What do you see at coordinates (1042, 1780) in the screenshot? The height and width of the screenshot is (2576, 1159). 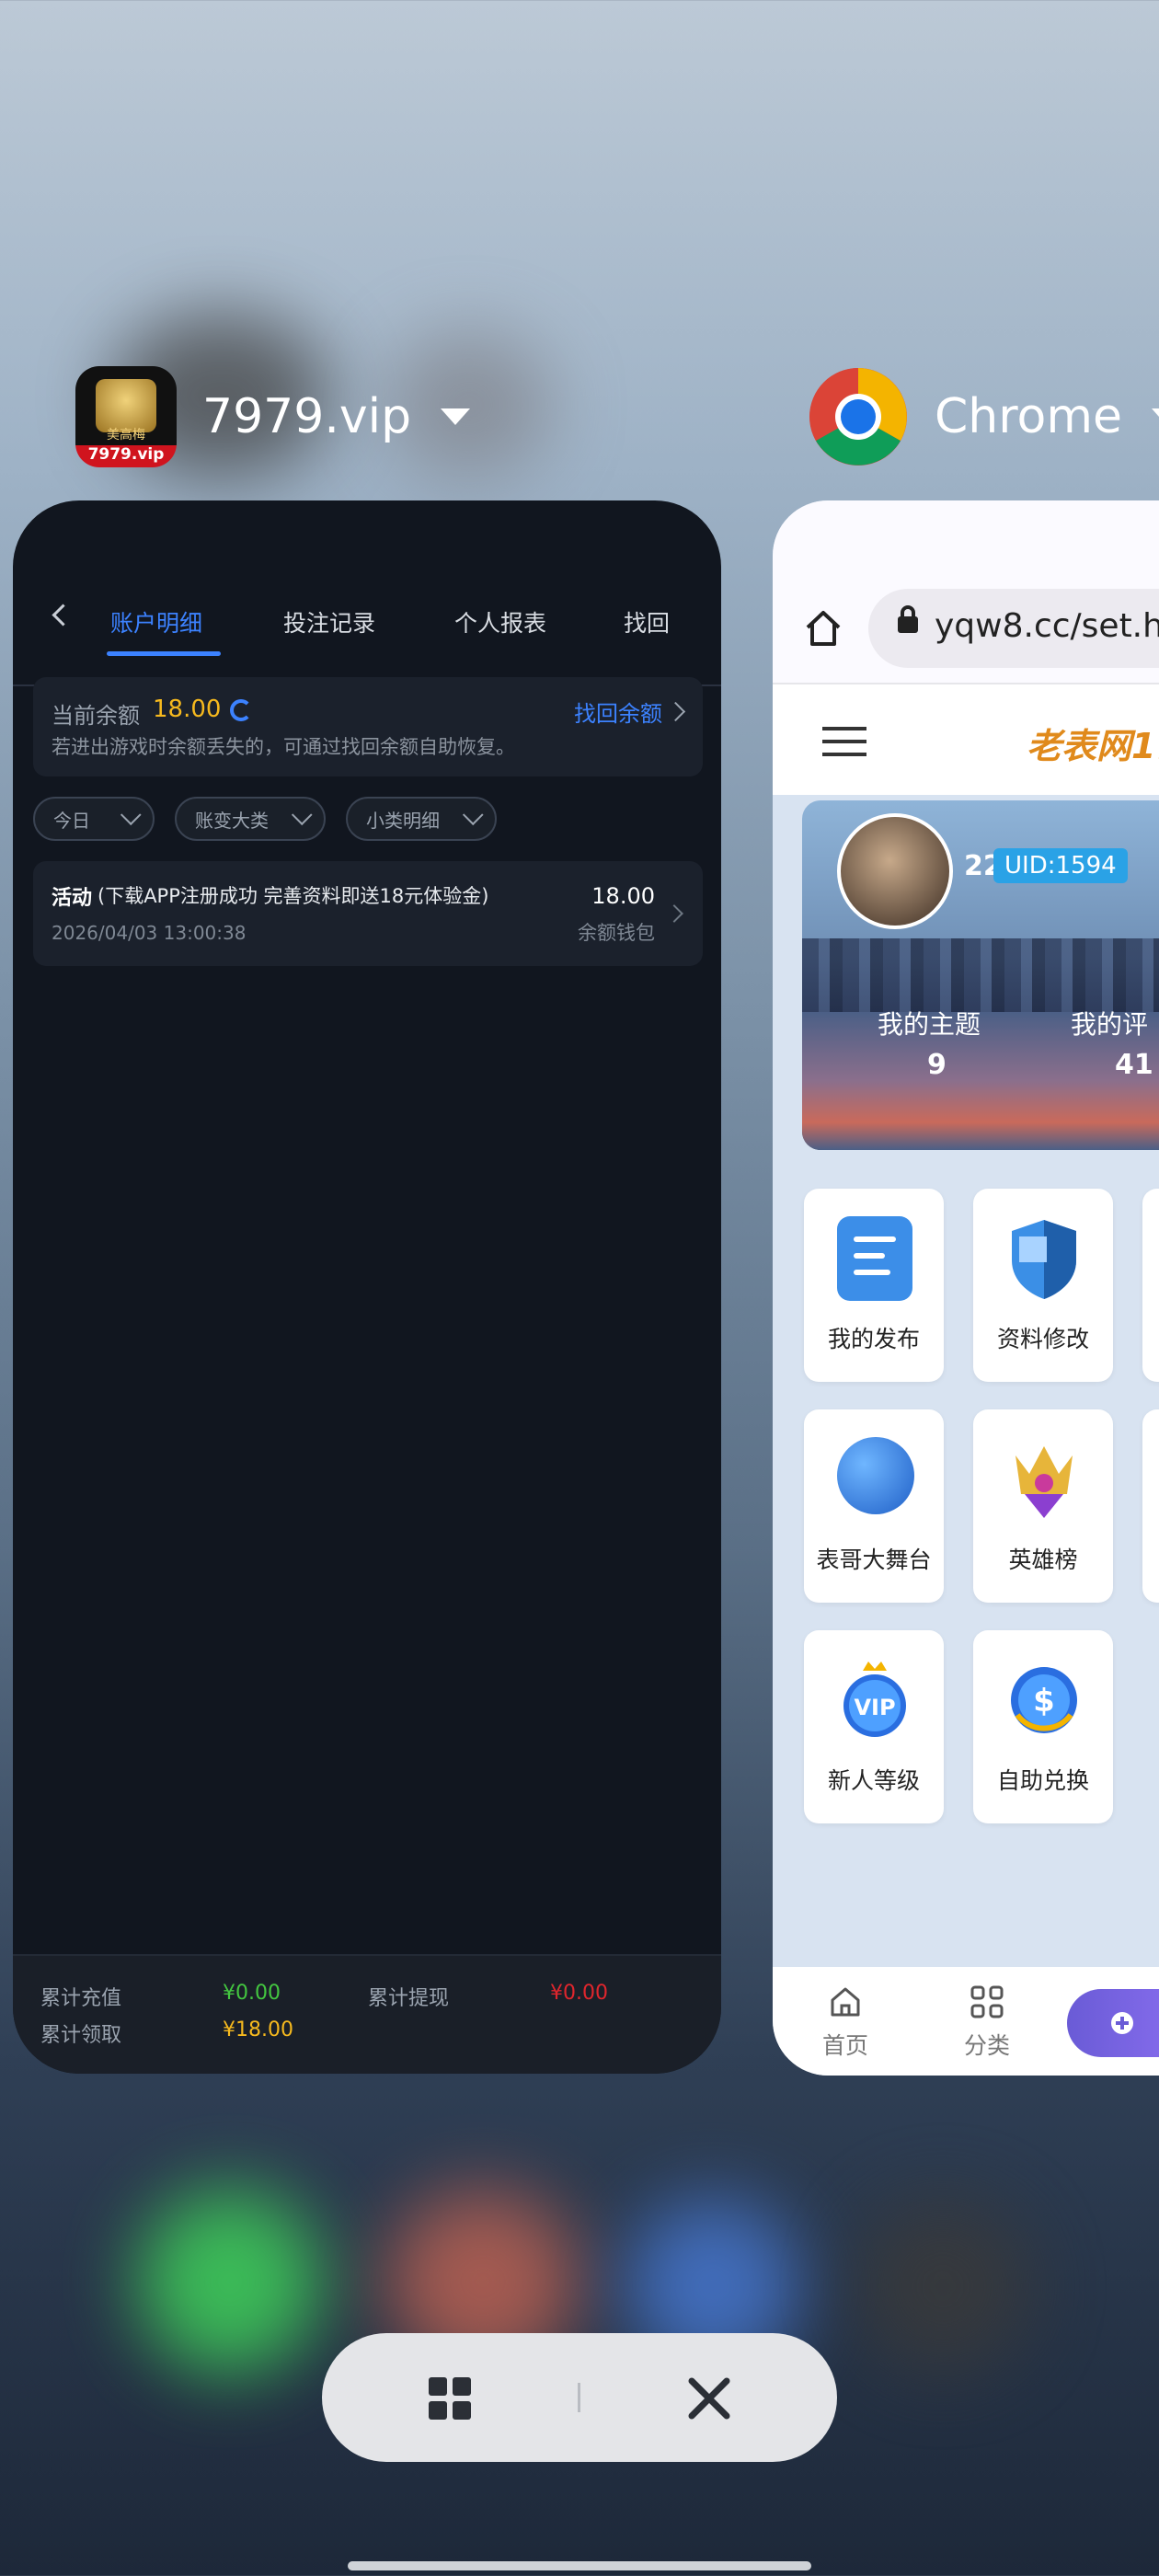 I see `tile-label: 自助兑换` at bounding box center [1042, 1780].